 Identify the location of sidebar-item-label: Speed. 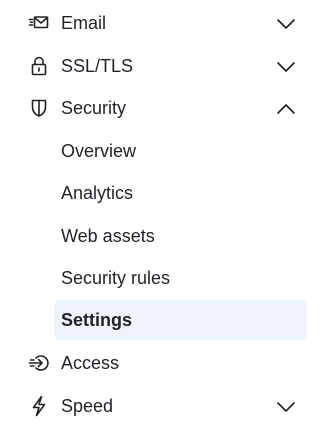
(87, 406).